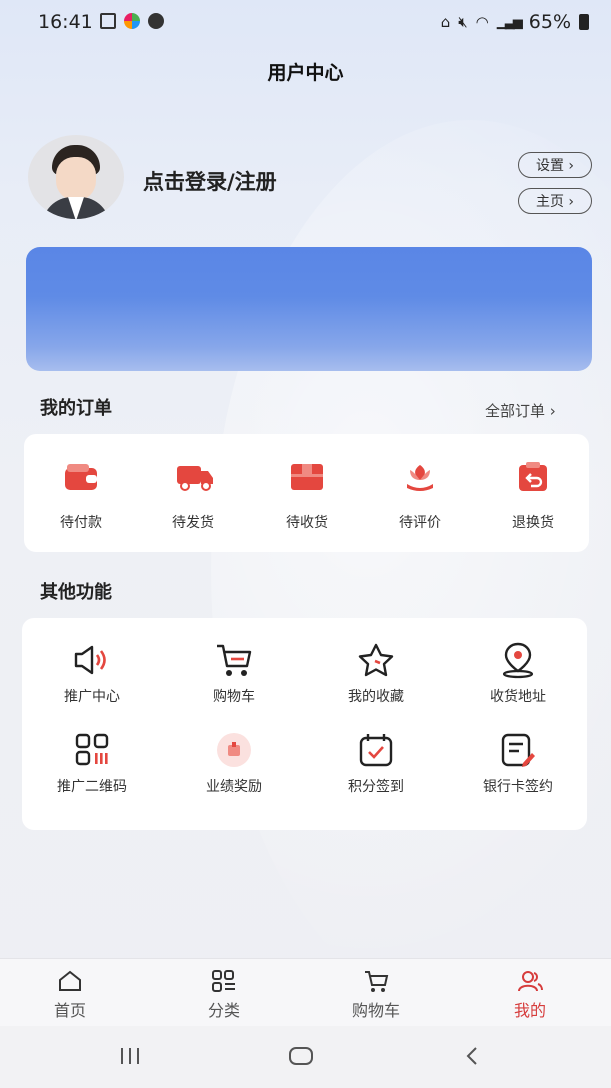  I want to click on func-shipping-address: 收货地址, so click(518, 673).